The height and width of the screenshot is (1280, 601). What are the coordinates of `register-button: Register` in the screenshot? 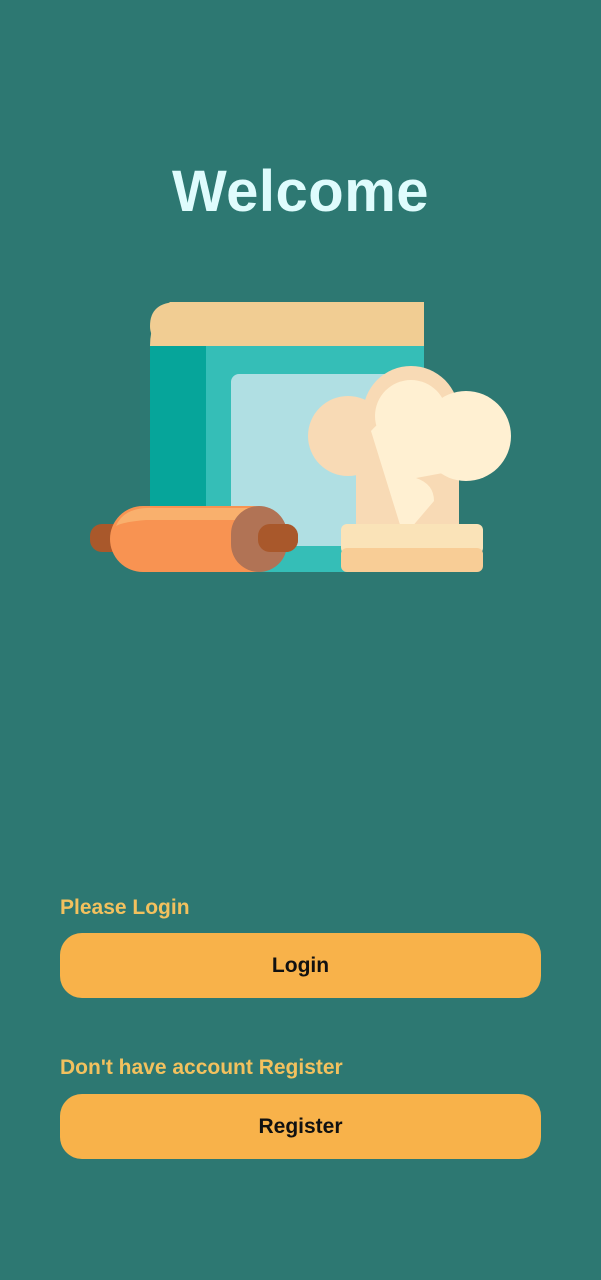 It's located at (300, 1126).